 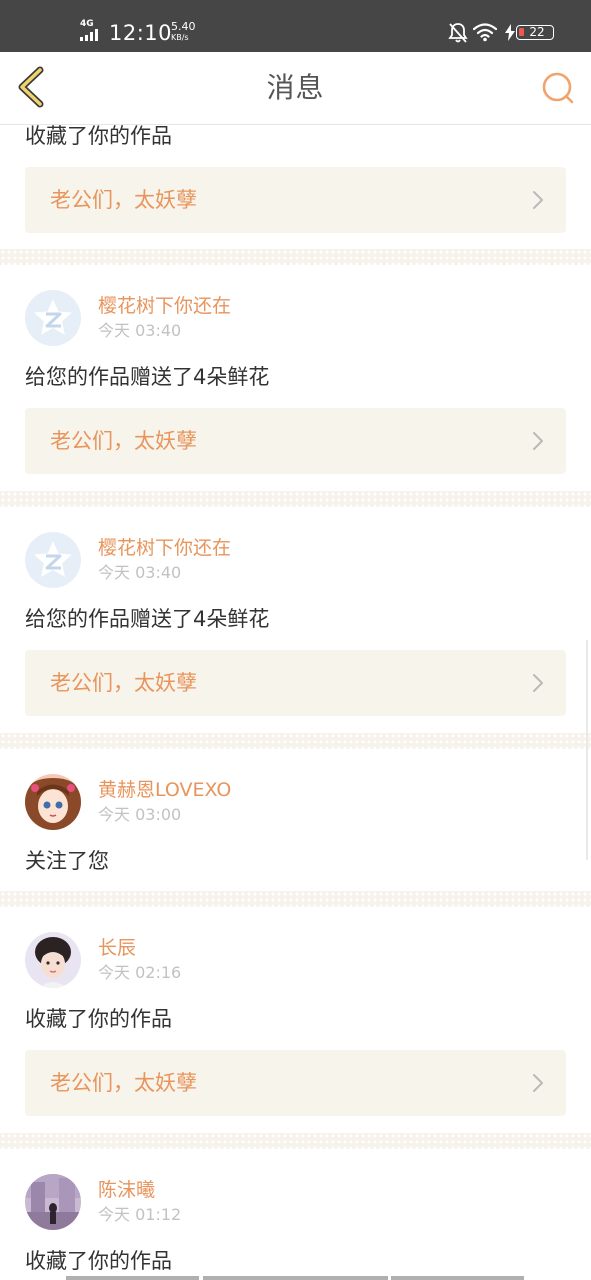 I want to click on gesture-bar-left, so click(x=132, y=1278).